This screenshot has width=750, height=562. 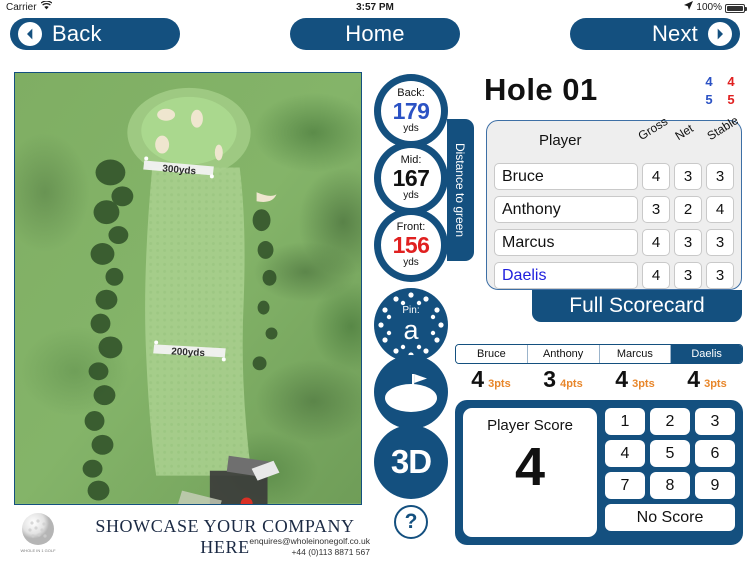 I want to click on status-bar: Carrier 3:57 PM 100%, so click(x=375, y=8).